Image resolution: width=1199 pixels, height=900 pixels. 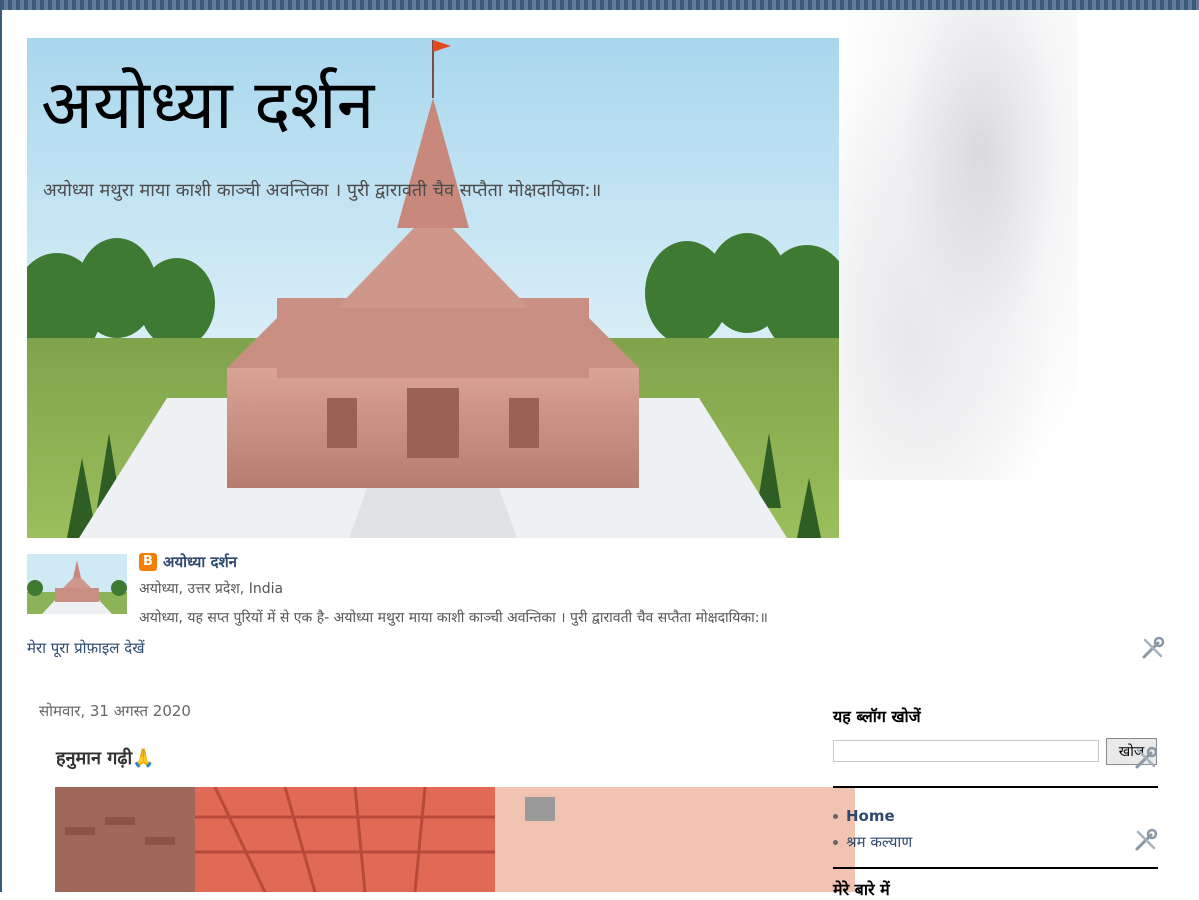 What do you see at coordinates (207, 106) in the screenshot?
I see `blog-title: अयोध्या दर्शन` at bounding box center [207, 106].